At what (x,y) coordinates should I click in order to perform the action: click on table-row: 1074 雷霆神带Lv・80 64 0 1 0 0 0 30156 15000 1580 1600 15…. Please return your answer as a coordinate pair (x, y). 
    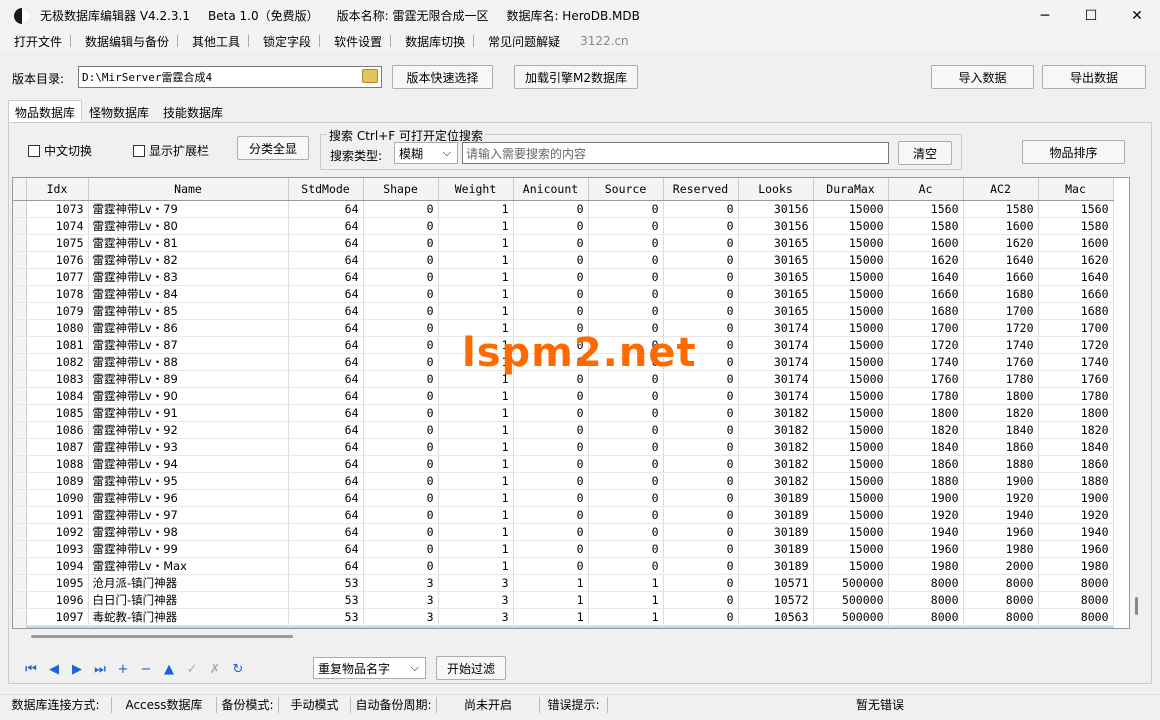
    Looking at the image, I should click on (563, 226).